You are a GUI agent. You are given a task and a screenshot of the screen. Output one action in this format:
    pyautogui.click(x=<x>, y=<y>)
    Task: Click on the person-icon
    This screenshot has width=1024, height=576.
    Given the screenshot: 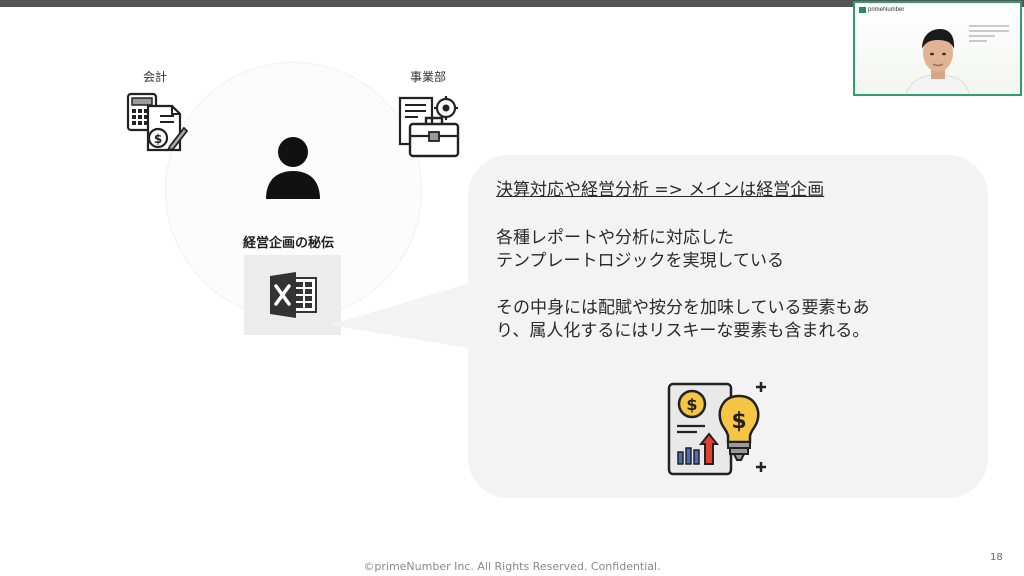 What is the action you would take?
    pyautogui.click(x=293, y=168)
    